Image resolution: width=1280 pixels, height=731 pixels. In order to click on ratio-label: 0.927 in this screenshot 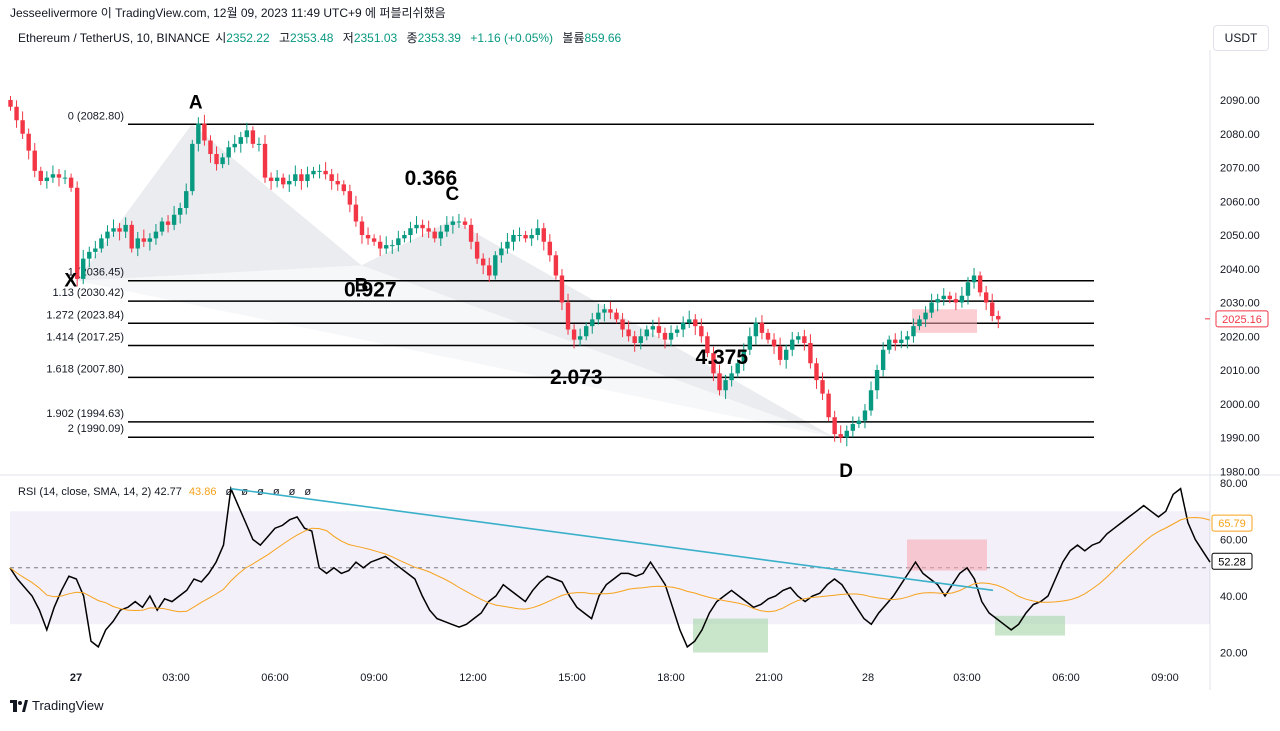, I will do `click(370, 289)`.